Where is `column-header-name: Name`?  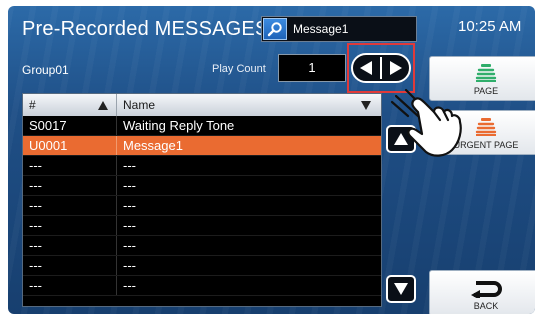
column-header-name: Name is located at coordinates (249, 105).